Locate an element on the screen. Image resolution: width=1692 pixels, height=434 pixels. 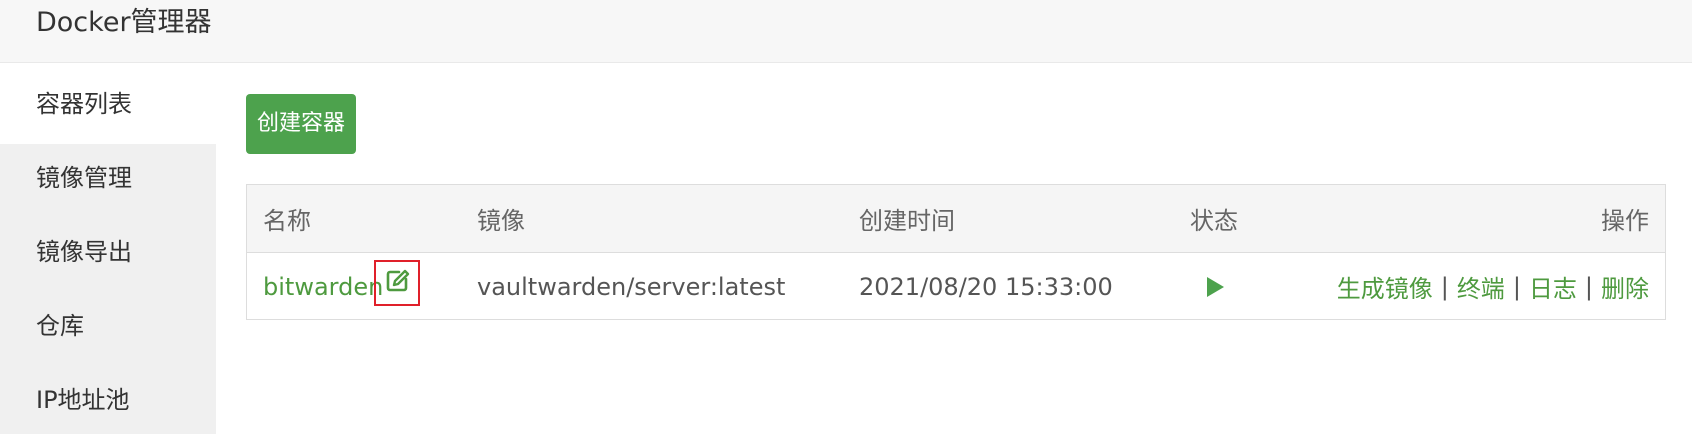
container-image-cell: vaultwarden/server:latest is located at coordinates (631, 286).